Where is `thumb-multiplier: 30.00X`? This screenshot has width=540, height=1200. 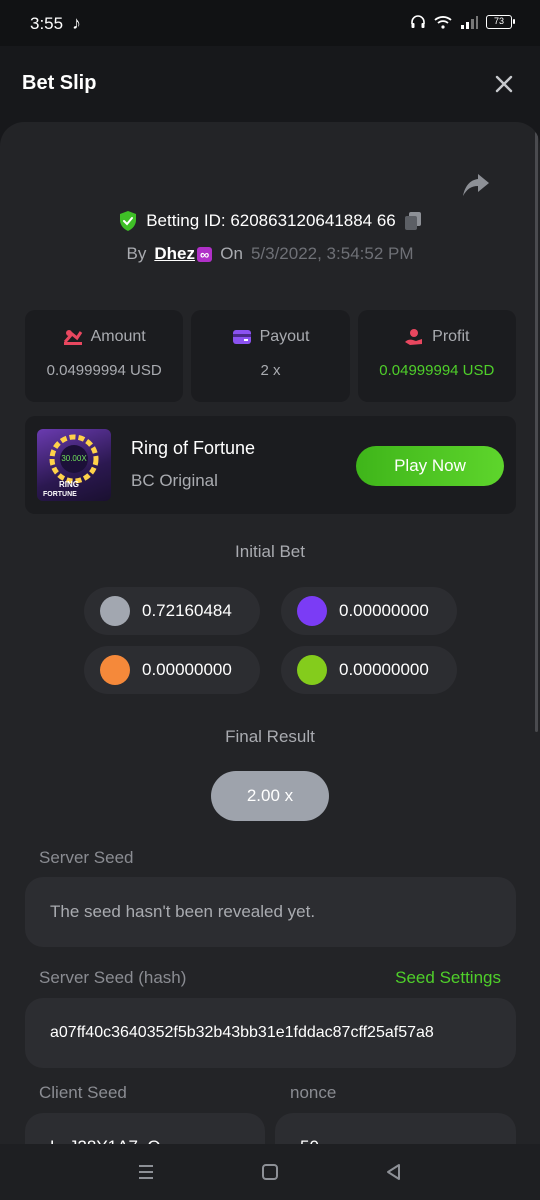
thumb-multiplier: 30.00X is located at coordinates (74, 458).